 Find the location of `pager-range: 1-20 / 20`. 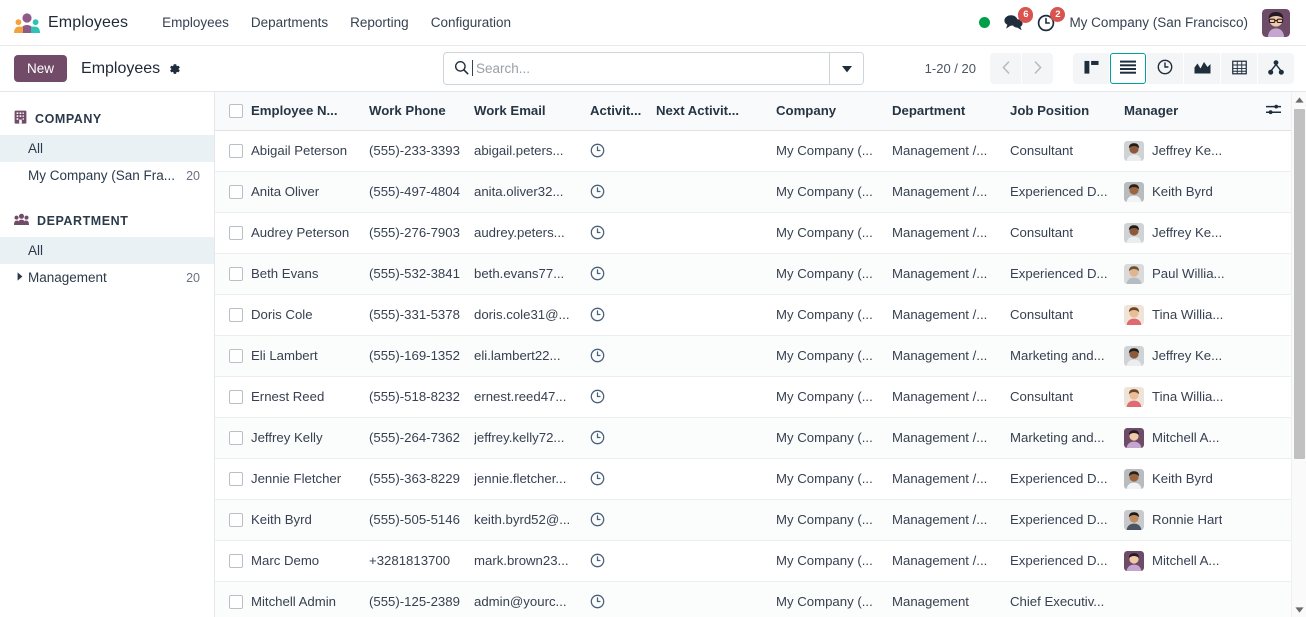

pager-range: 1-20 / 20 is located at coordinates (950, 68).